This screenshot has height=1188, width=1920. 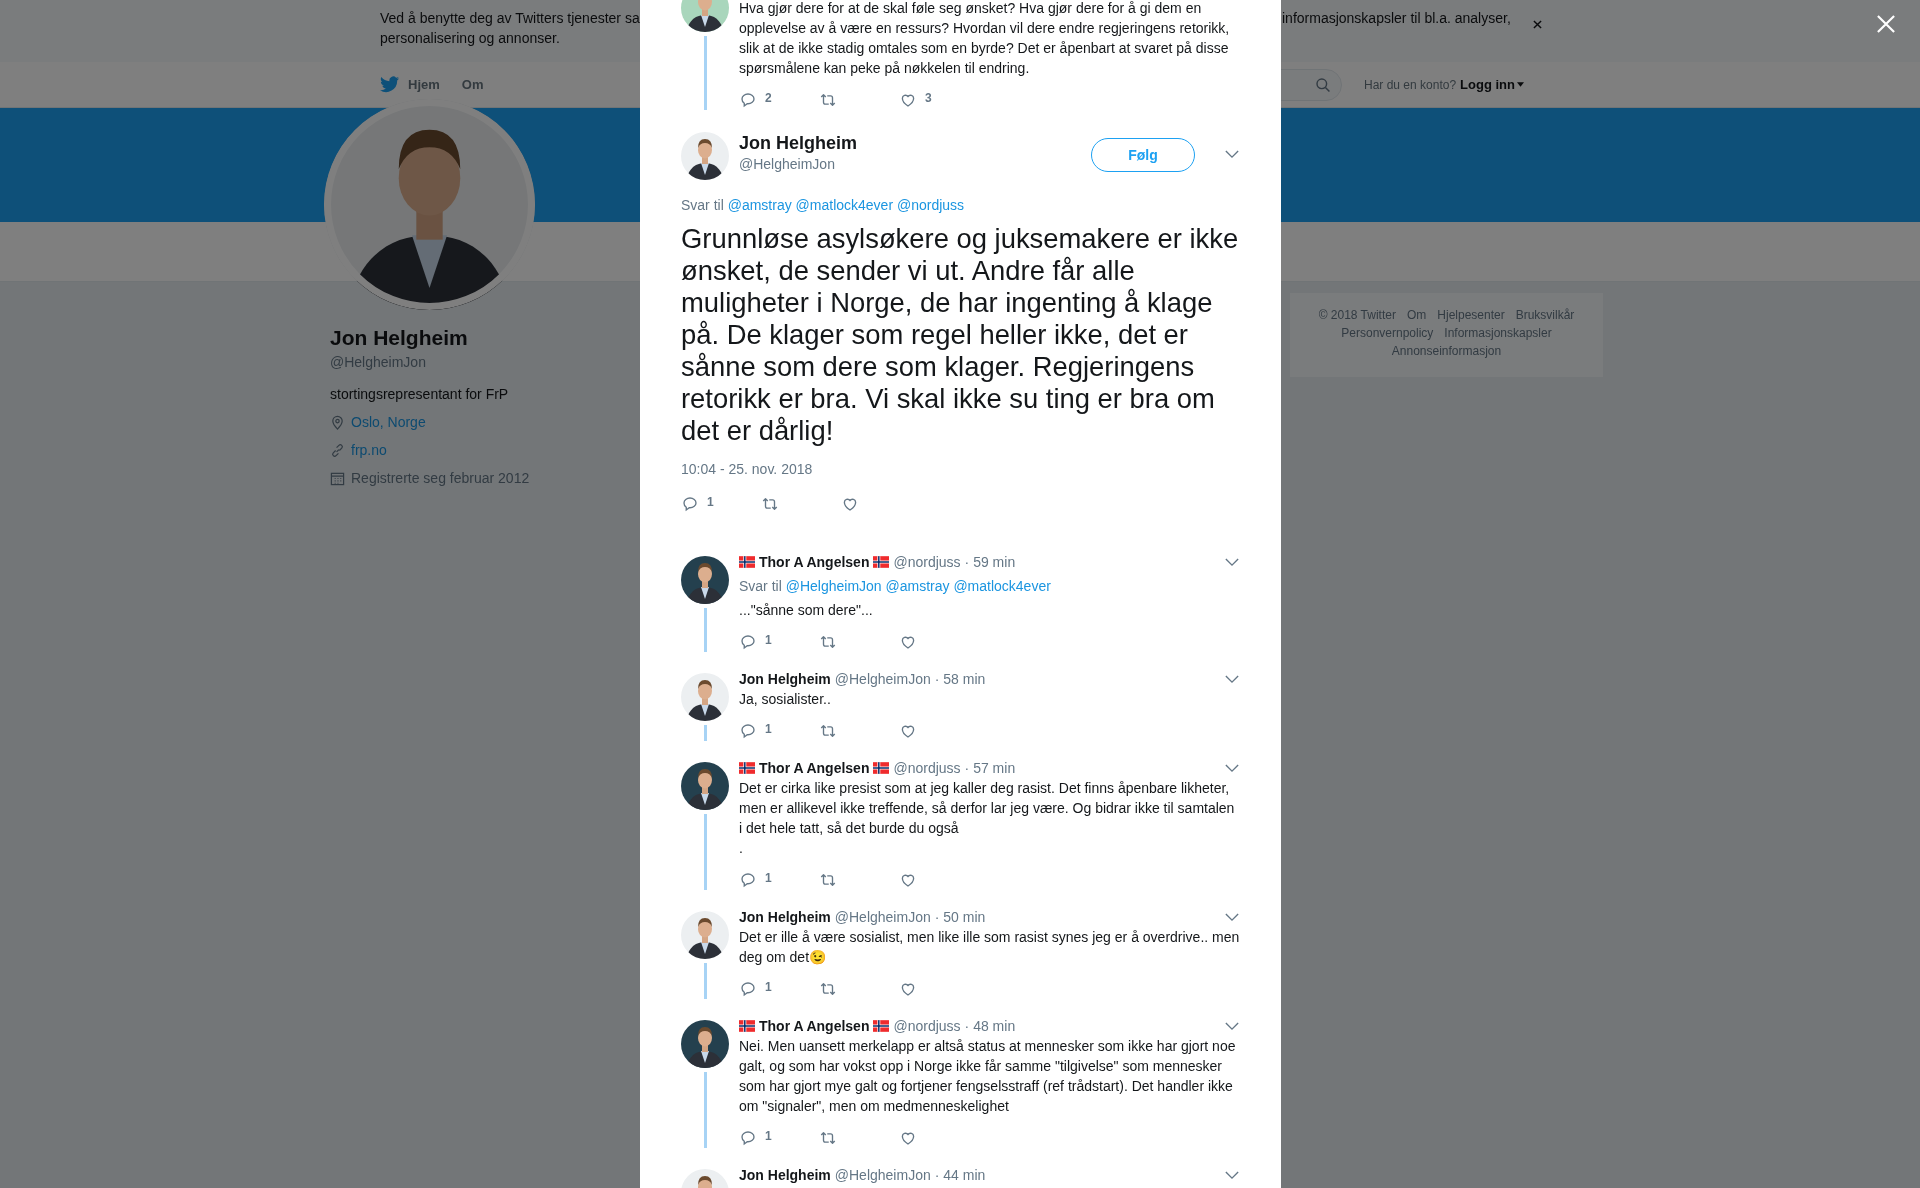 I want to click on tweet-text: Det er ille å være sosialist, men like ille som rasist synes jeg er å overdrive.. men deg om det😉, so click(x=990, y=947).